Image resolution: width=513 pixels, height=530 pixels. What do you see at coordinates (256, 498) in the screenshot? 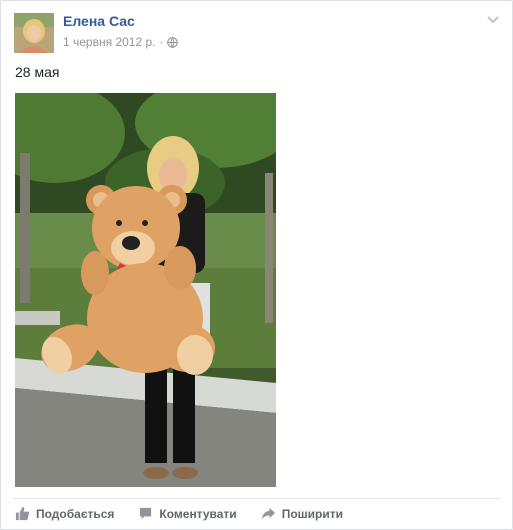
I see `actions-divider` at bounding box center [256, 498].